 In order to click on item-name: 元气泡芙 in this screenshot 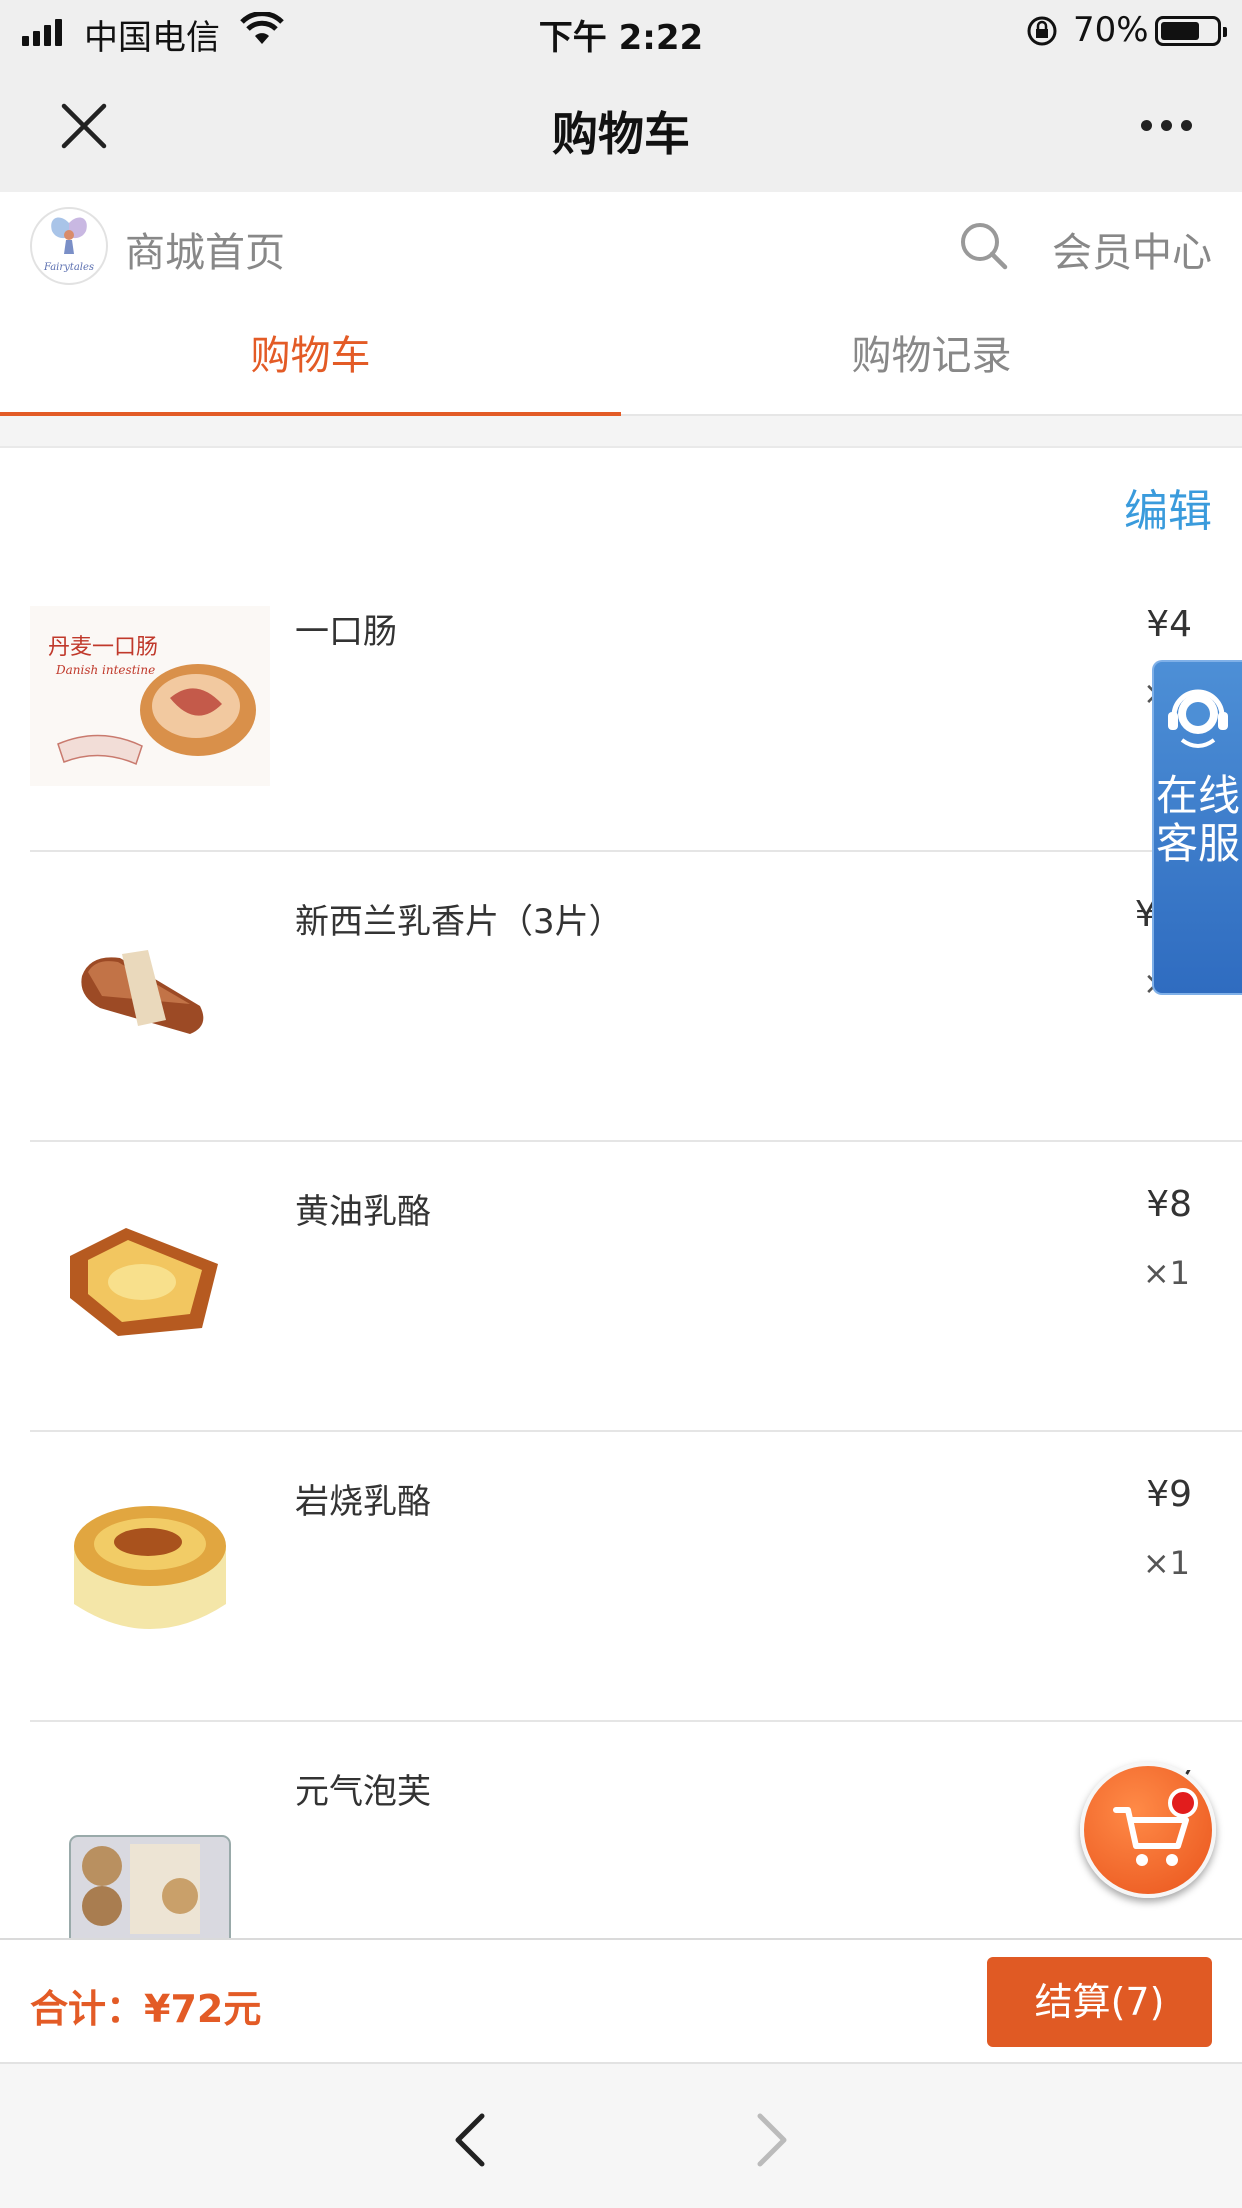, I will do `click(363, 1792)`.